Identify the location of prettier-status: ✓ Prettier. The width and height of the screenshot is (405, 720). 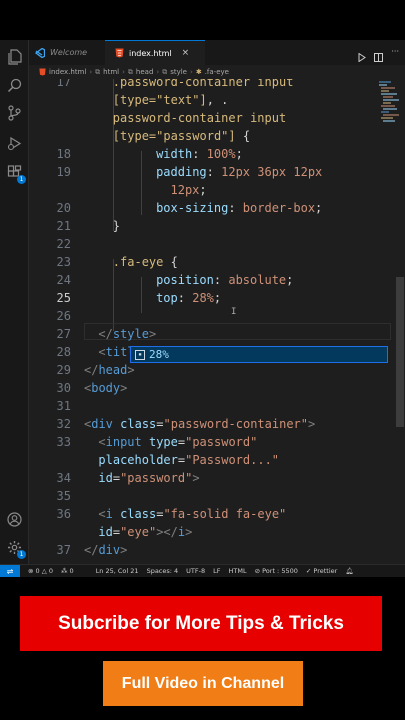
(321, 571).